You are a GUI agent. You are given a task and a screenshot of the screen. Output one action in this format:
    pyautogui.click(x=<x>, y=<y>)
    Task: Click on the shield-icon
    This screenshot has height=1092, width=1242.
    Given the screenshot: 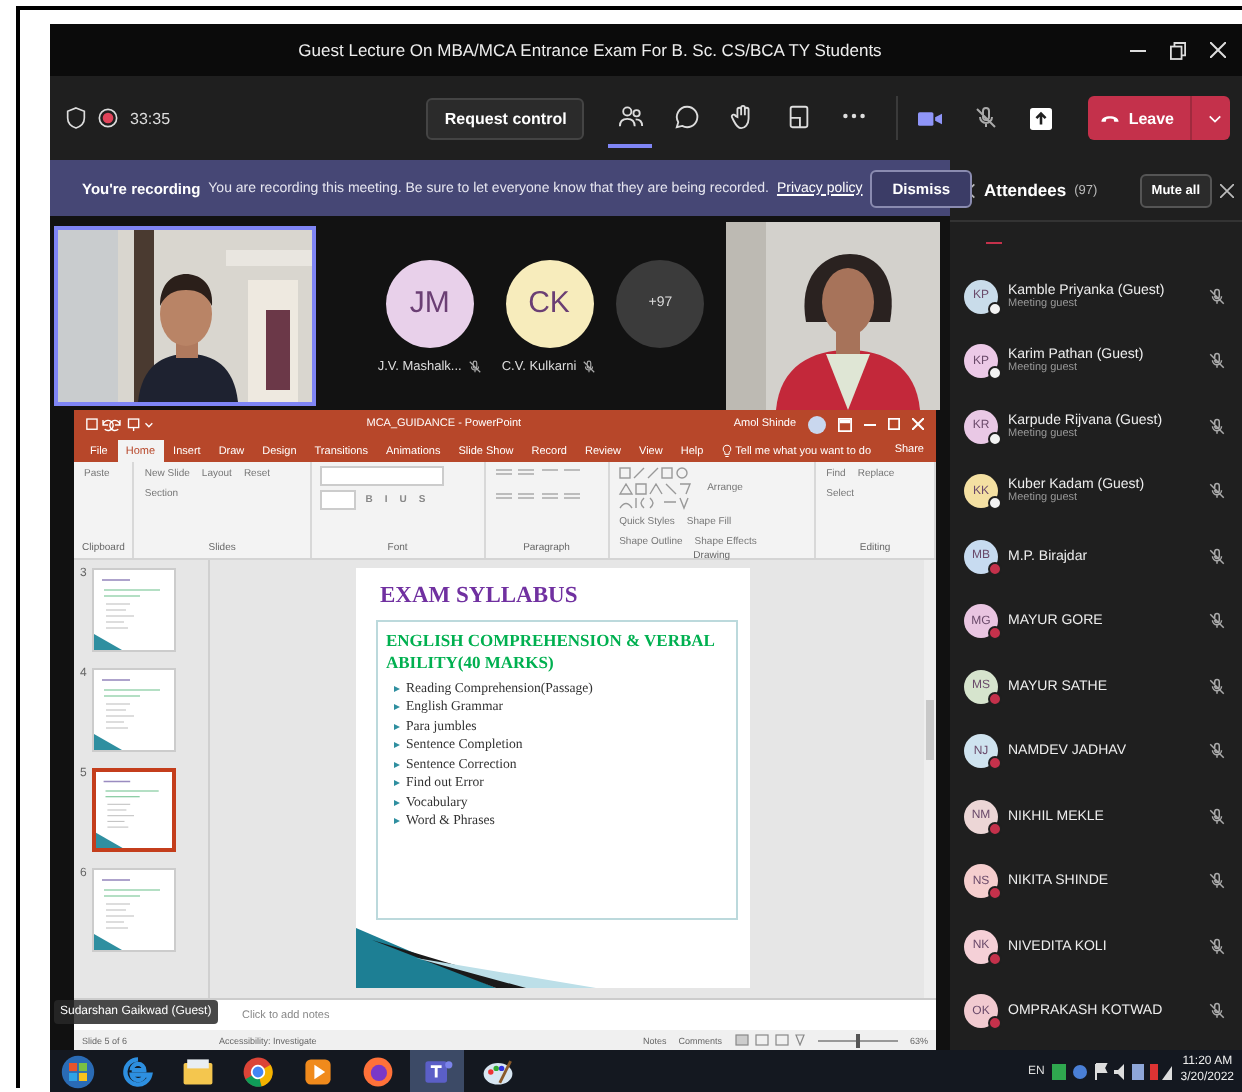 What is the action you would take?
    pyautogui.click(x=76, y=118)
    